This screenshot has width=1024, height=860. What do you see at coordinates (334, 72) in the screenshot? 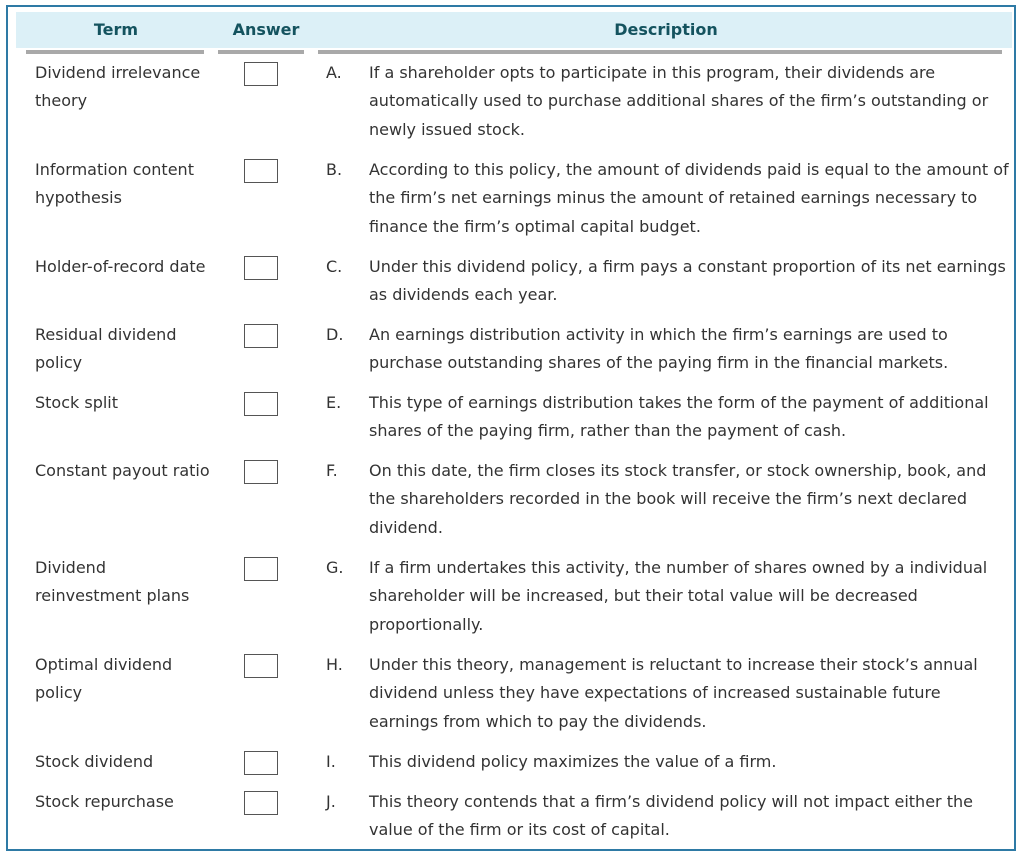
I see `description-letter: A.` at bounding box center [334, 72].